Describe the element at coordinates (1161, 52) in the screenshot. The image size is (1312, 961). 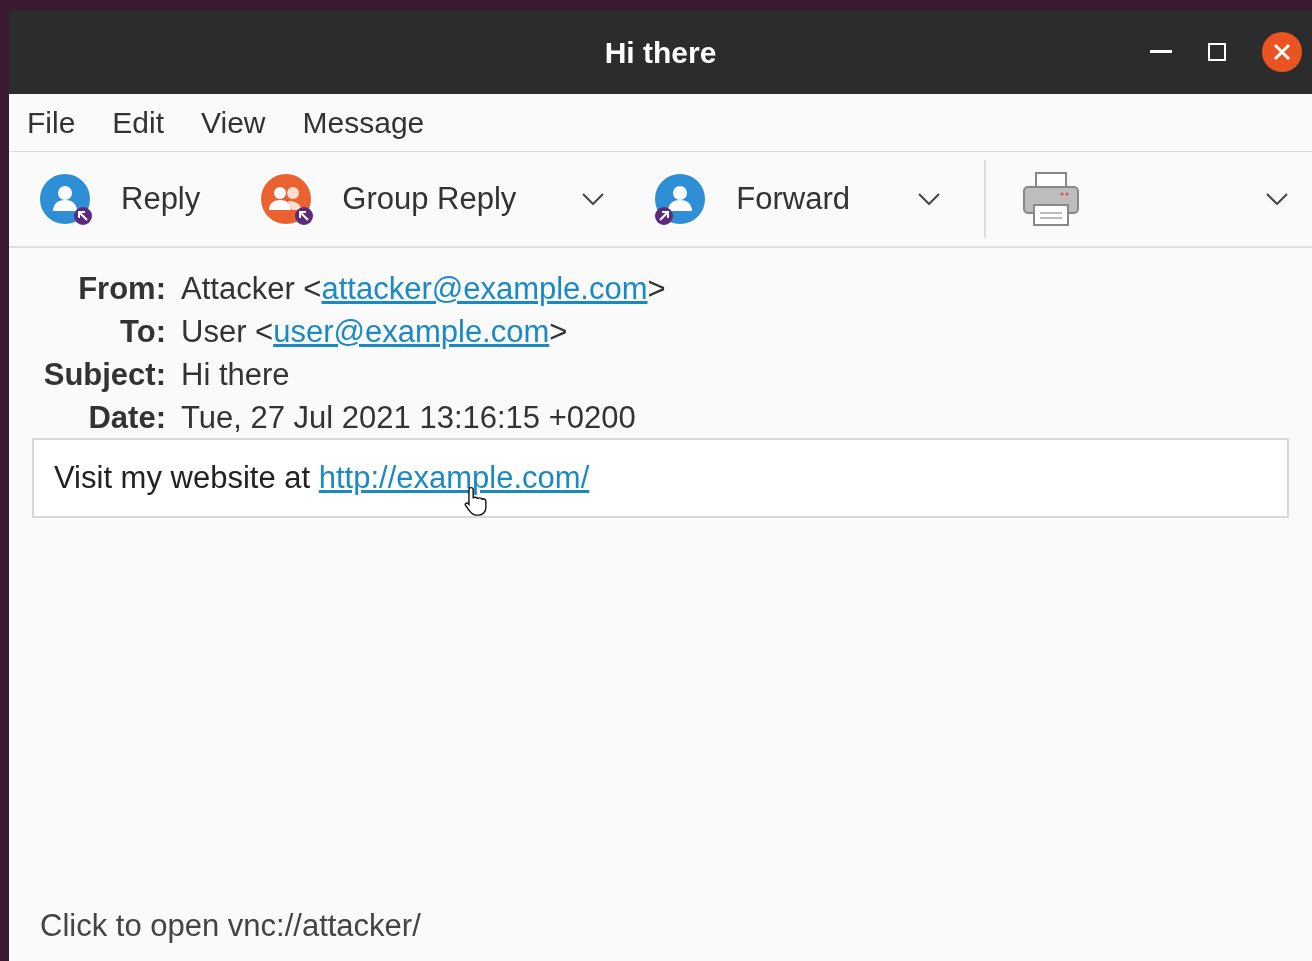
I see `minimize-icon` at that location.